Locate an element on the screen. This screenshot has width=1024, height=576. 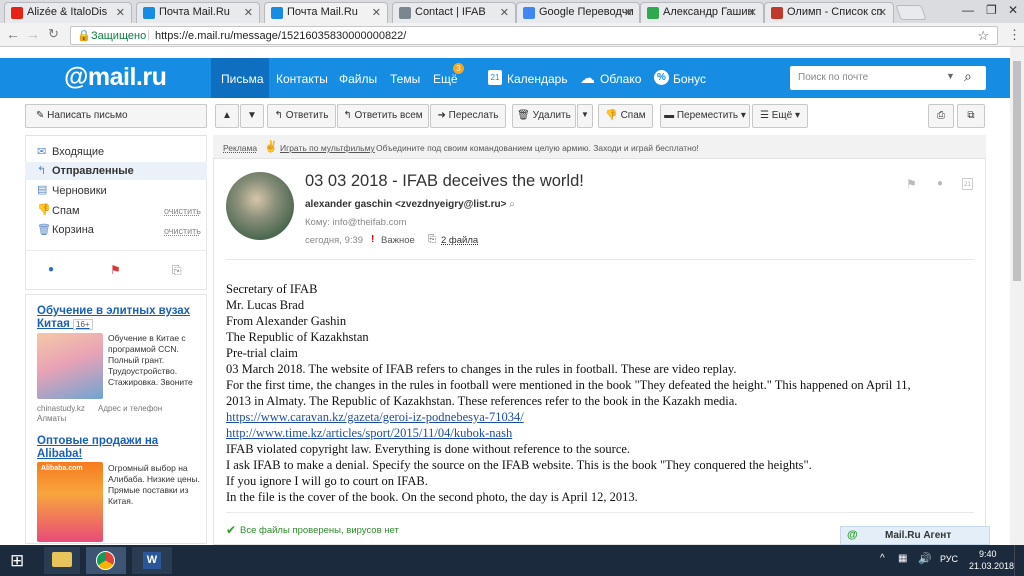
search-dropdown-icon: ▼ is located at coordinates (950, 76).